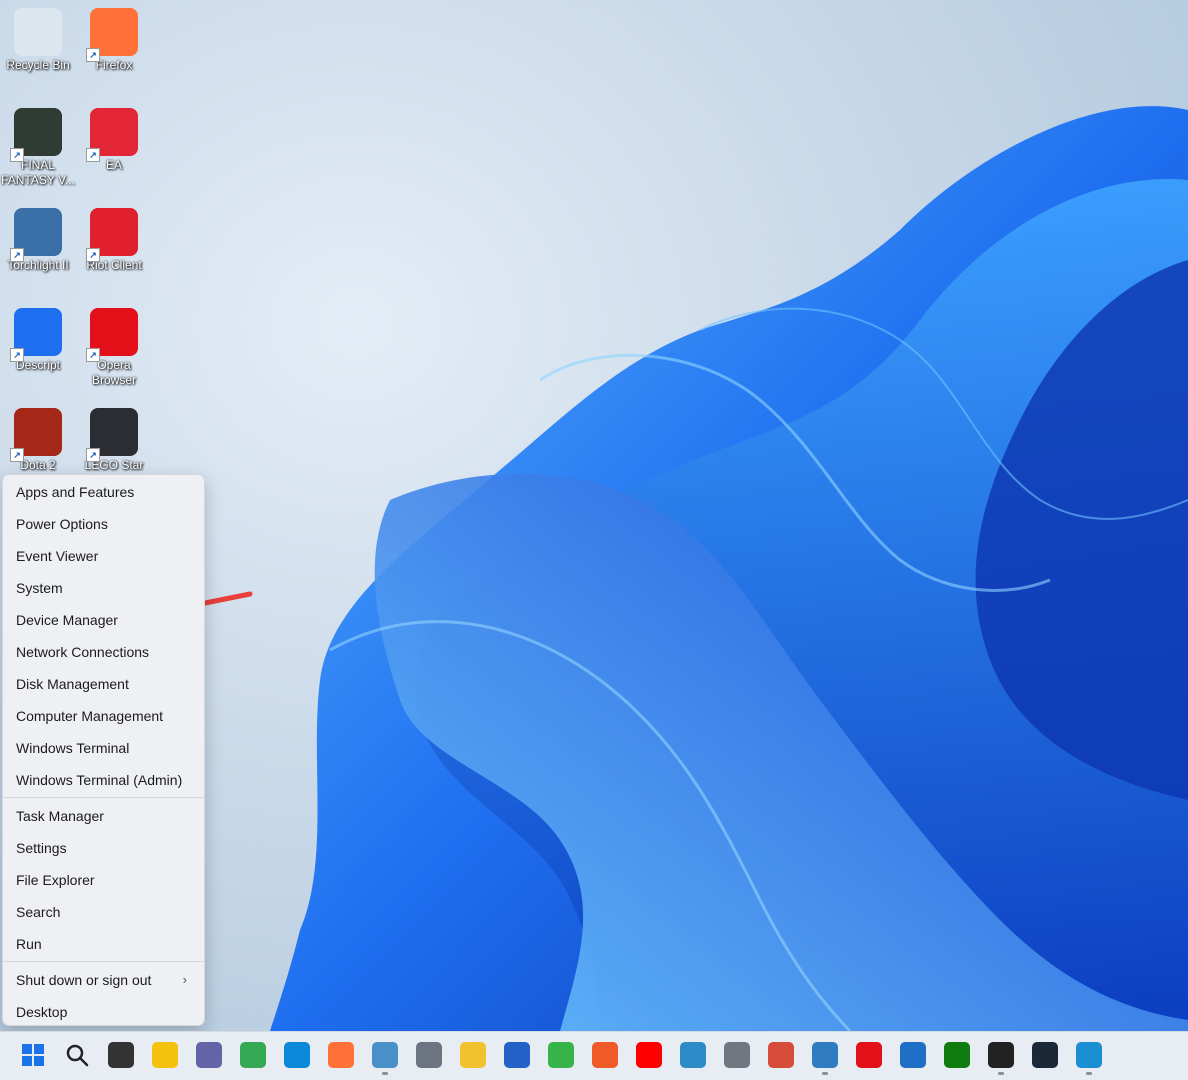 The image size is (1188, 1080). I want to click on menu-item-device-manager: Device Manager, so click(103, 620).